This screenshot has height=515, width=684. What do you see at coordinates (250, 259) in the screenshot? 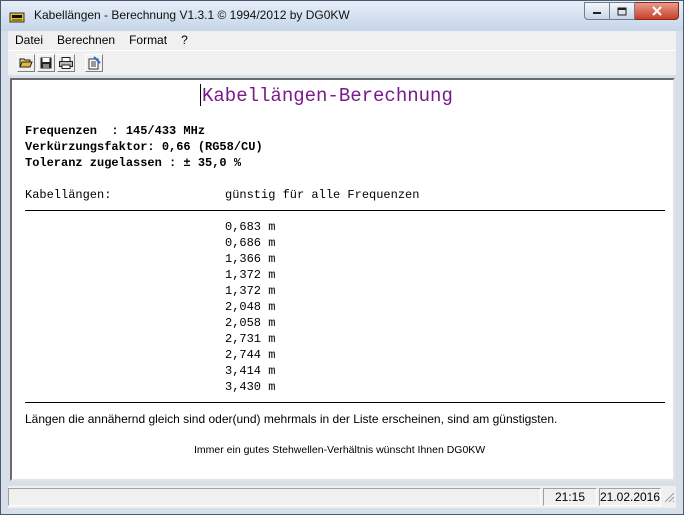
I see `length-item: 1,366 m` at bounding box center [250, 259].